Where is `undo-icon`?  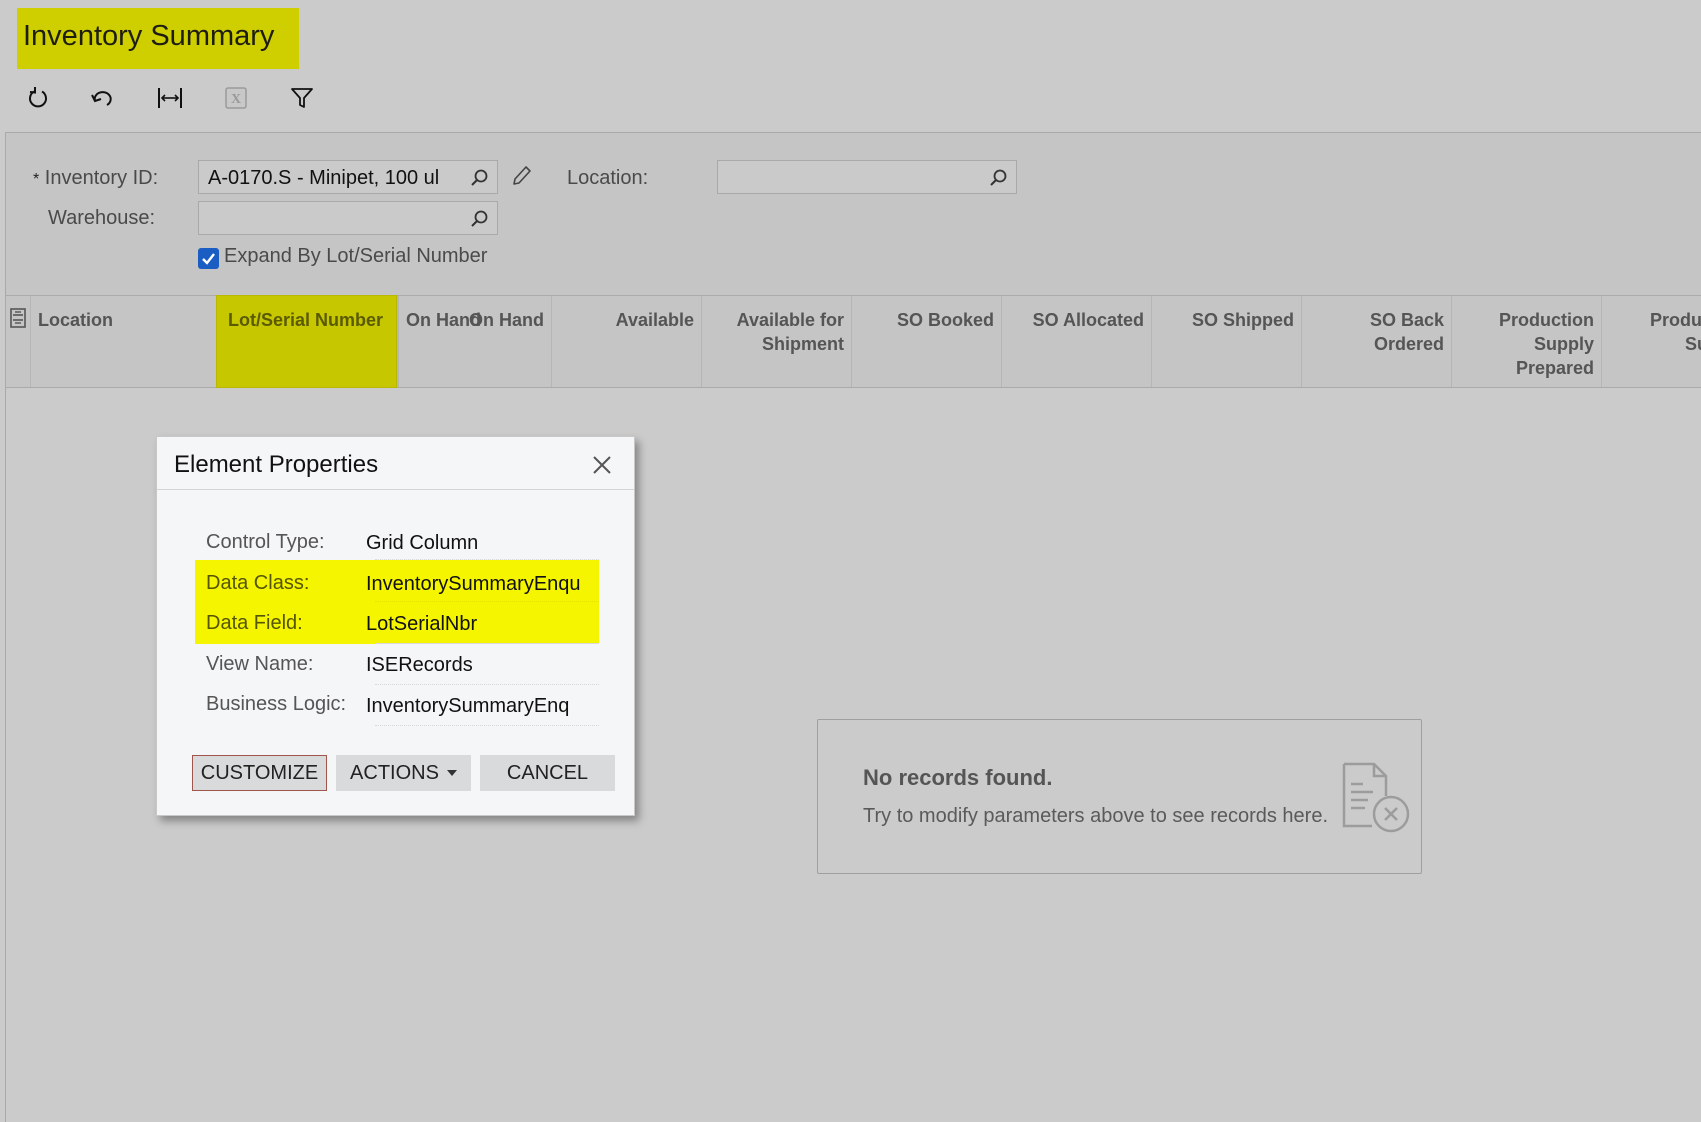 undo-icon is located at coordinates (101, 98).